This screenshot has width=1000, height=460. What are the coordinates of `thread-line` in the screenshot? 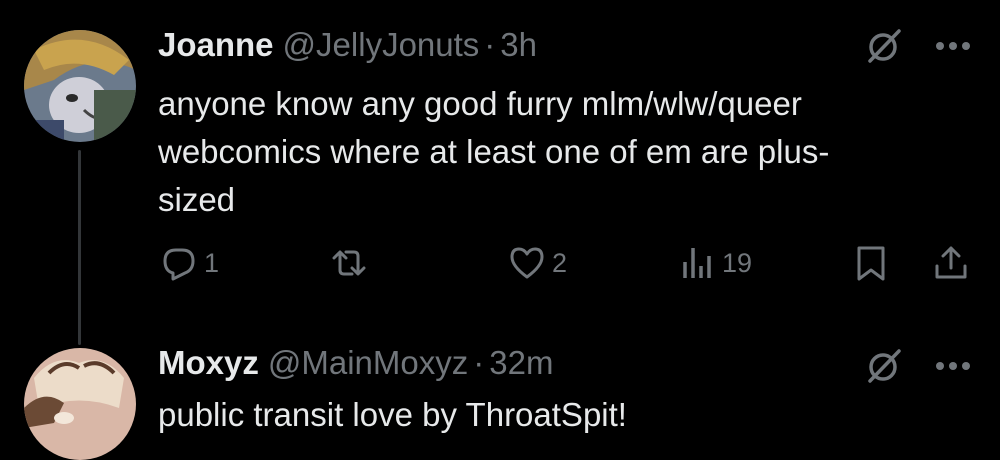 It's located at (79, 247).